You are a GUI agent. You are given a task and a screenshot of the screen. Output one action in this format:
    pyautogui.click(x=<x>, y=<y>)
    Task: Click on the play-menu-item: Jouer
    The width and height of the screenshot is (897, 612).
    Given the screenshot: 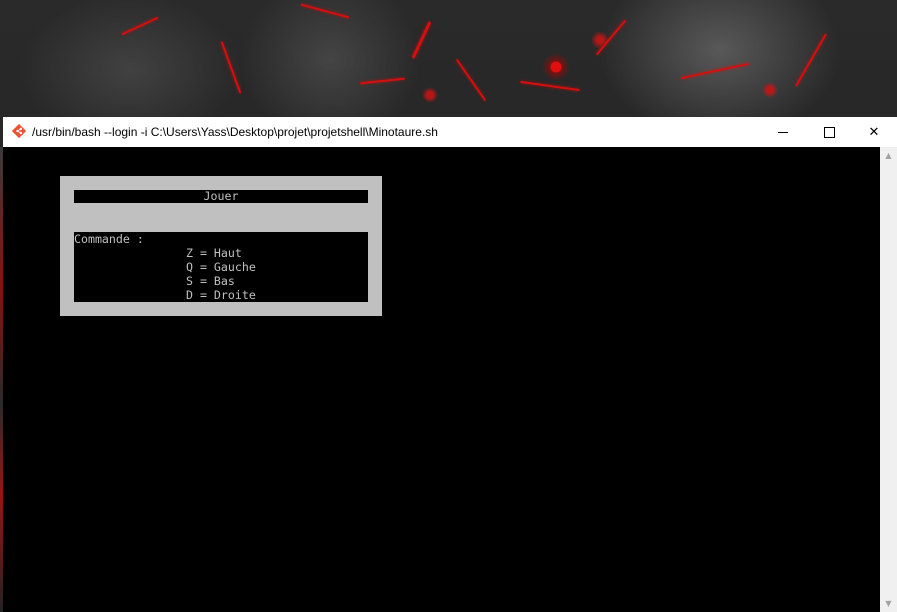 What is the action you would take?
    pyautogui.click(x=221, y=196)
    